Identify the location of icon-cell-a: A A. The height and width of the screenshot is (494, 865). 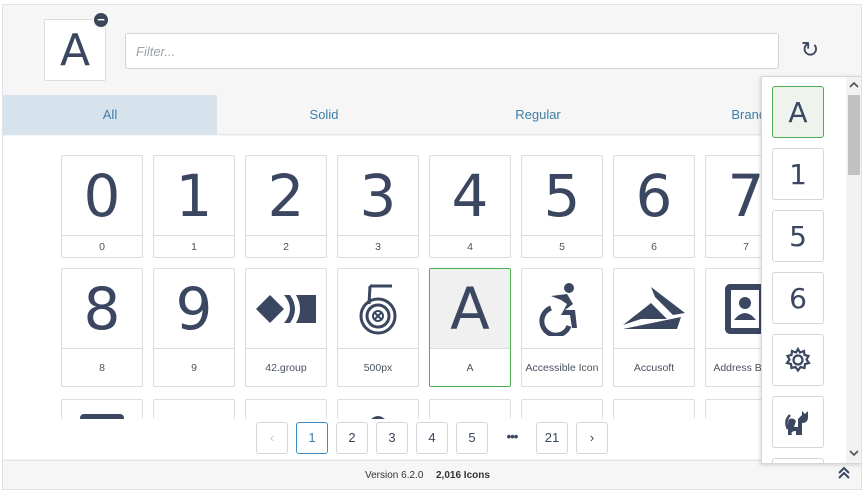
(470, 327).